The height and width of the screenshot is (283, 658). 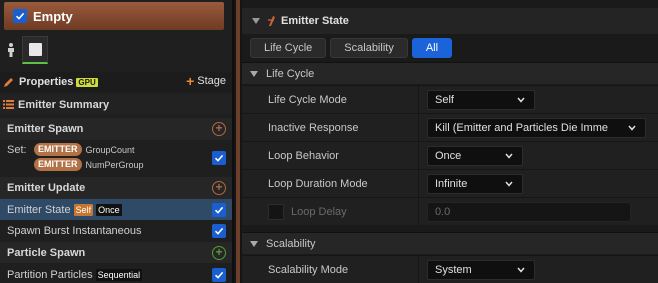 I want to click on emitter-name: Empty, so click(x=53, y=16).